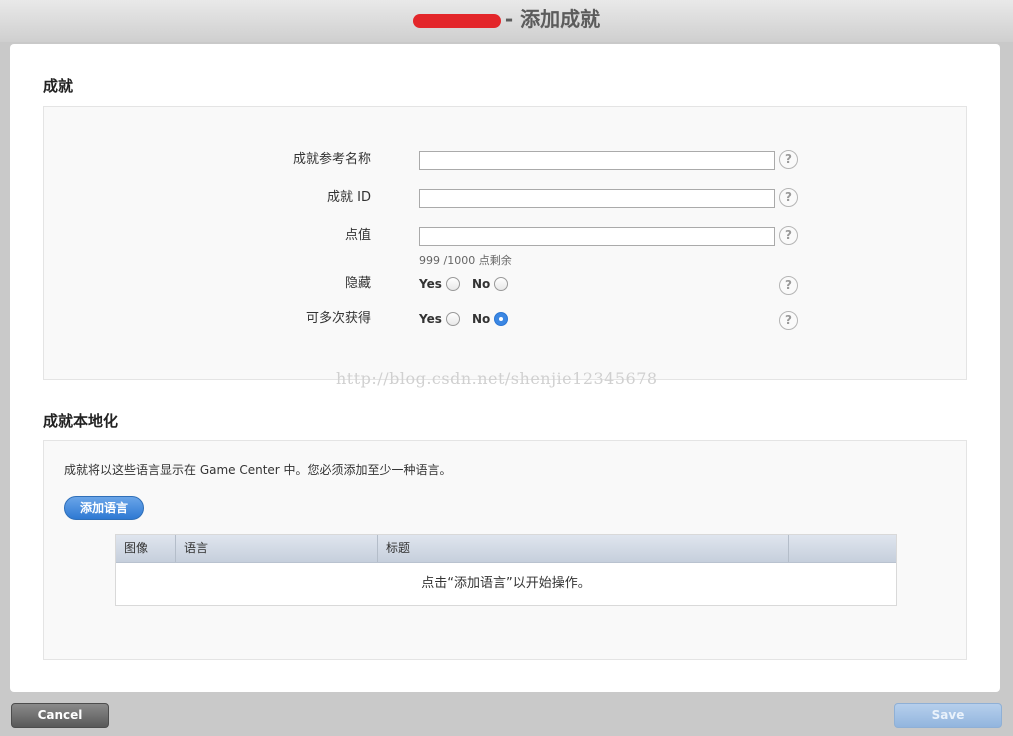  I want to click on ref-name-label: 成就参考名称, so click(331, 159).